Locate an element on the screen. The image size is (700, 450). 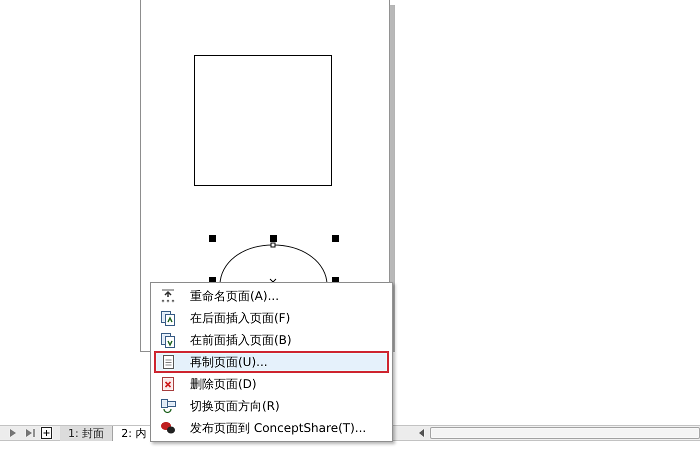
add-page-icon is located at coordinates (46, 433).